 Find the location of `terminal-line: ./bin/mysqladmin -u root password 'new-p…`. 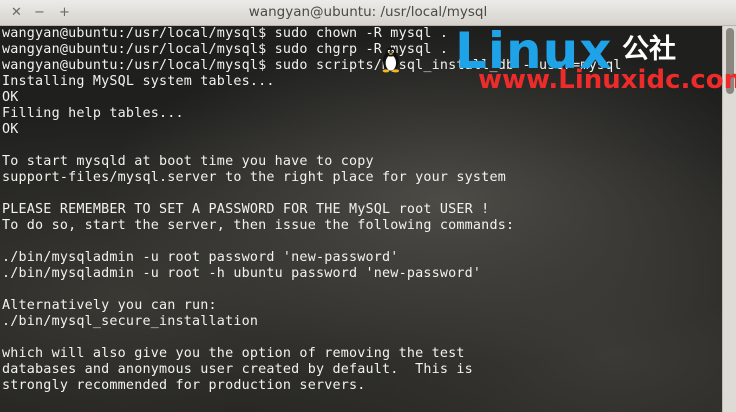

terminal-line: ./bin/mysqladmin -u root password 'new-p… is located at coordinates (200, 257).